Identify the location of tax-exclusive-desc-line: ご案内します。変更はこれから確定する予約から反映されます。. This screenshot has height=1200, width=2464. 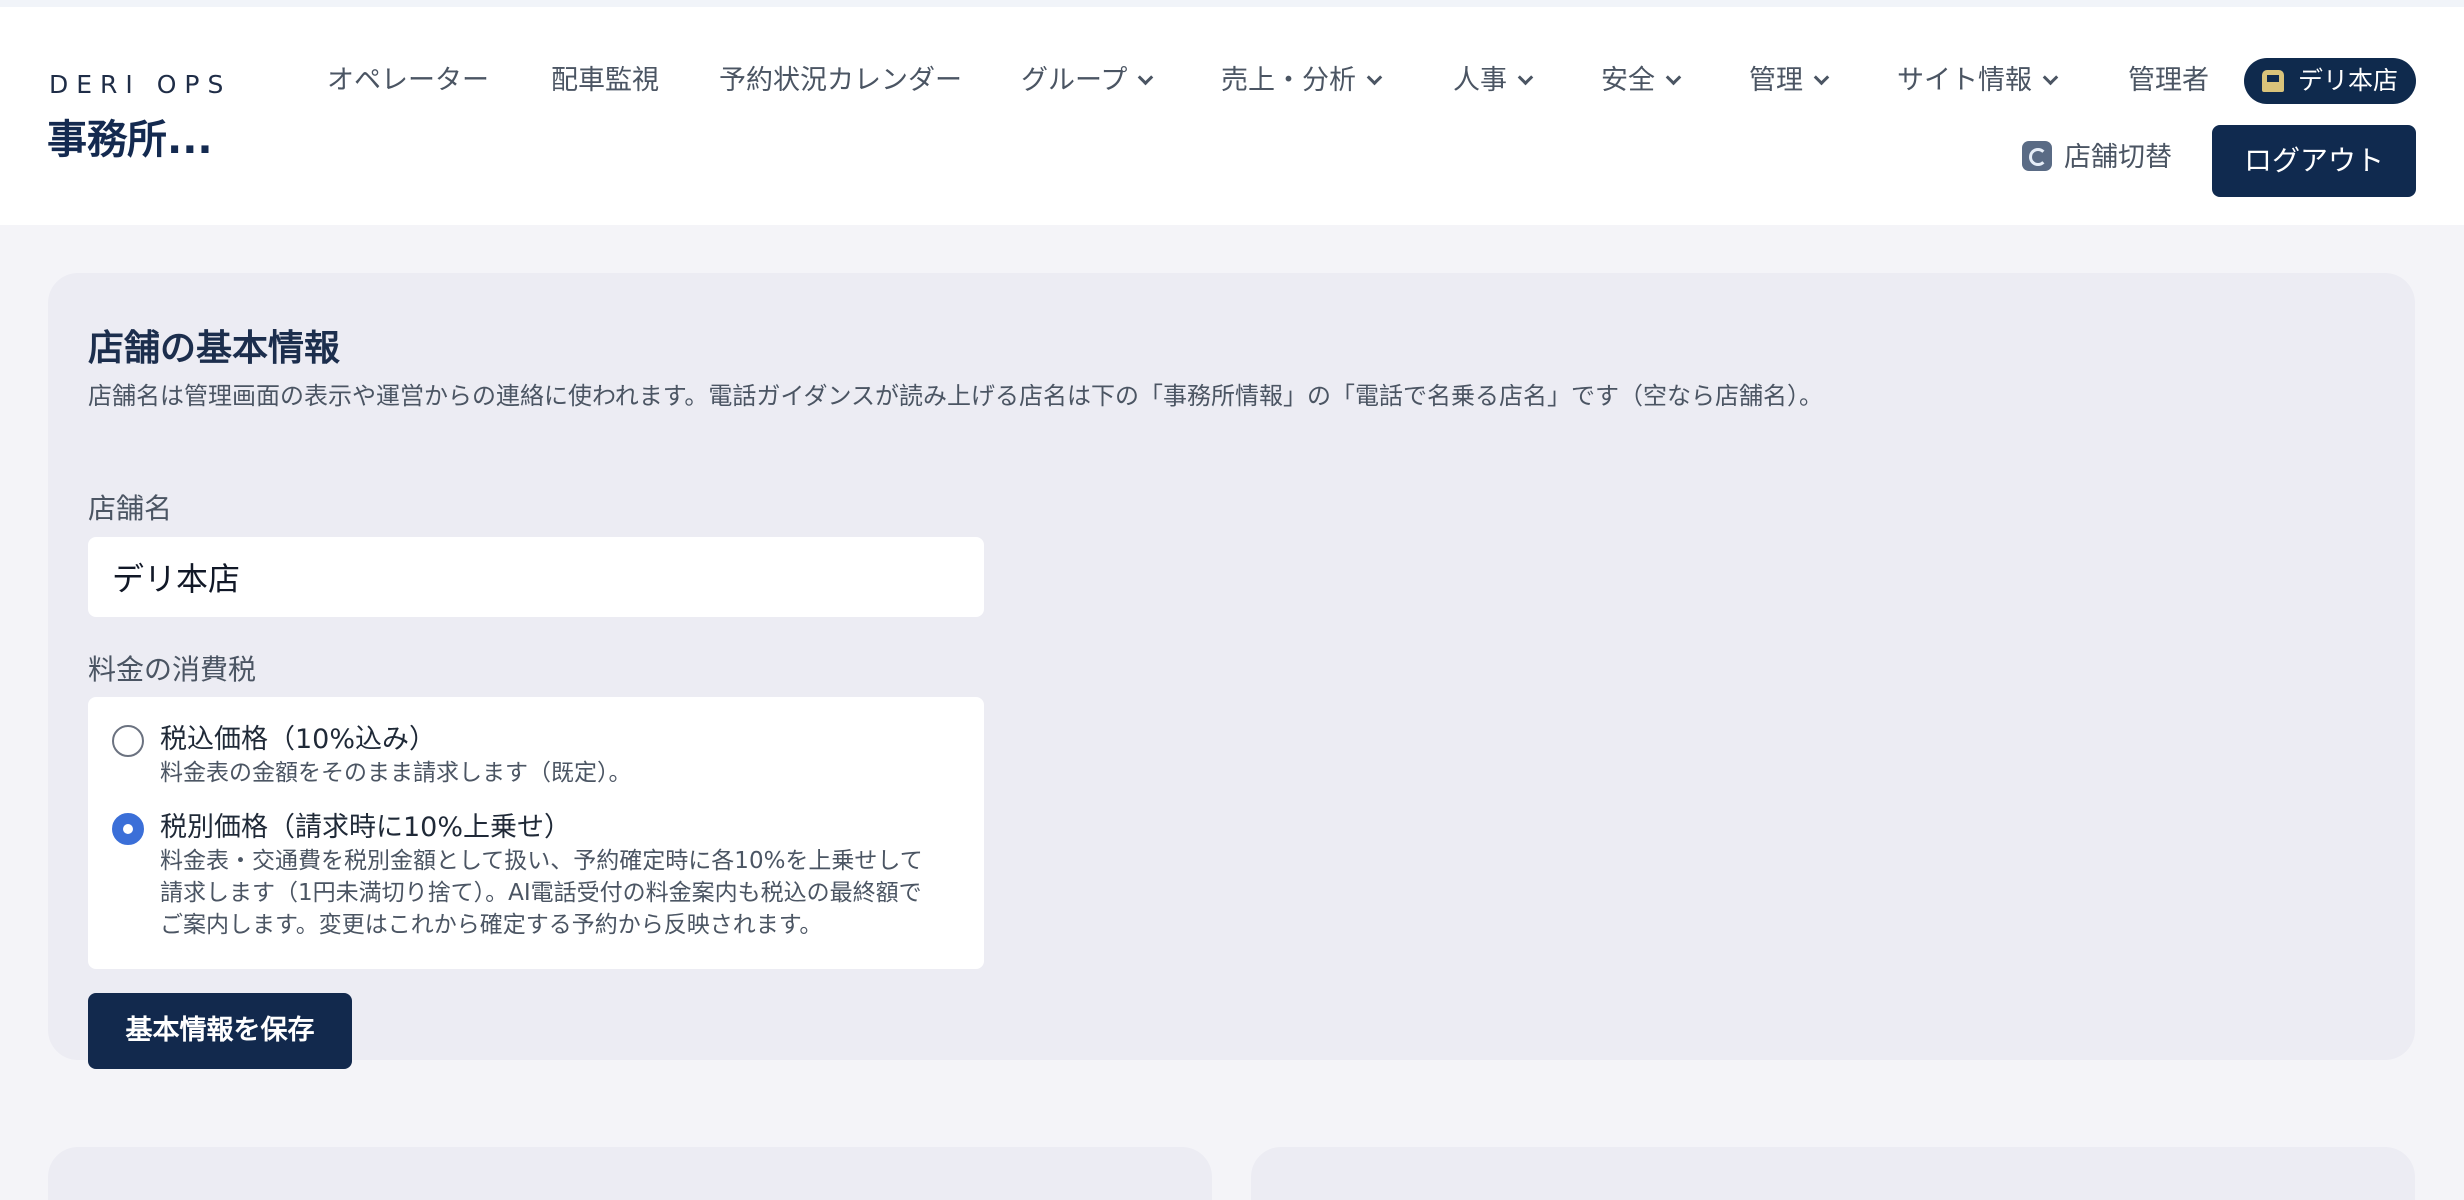
(491, 925).